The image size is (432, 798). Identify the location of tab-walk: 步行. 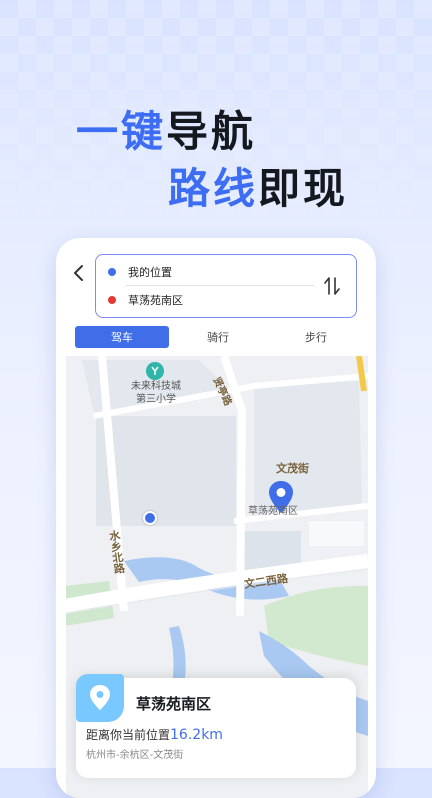
(316, 337).